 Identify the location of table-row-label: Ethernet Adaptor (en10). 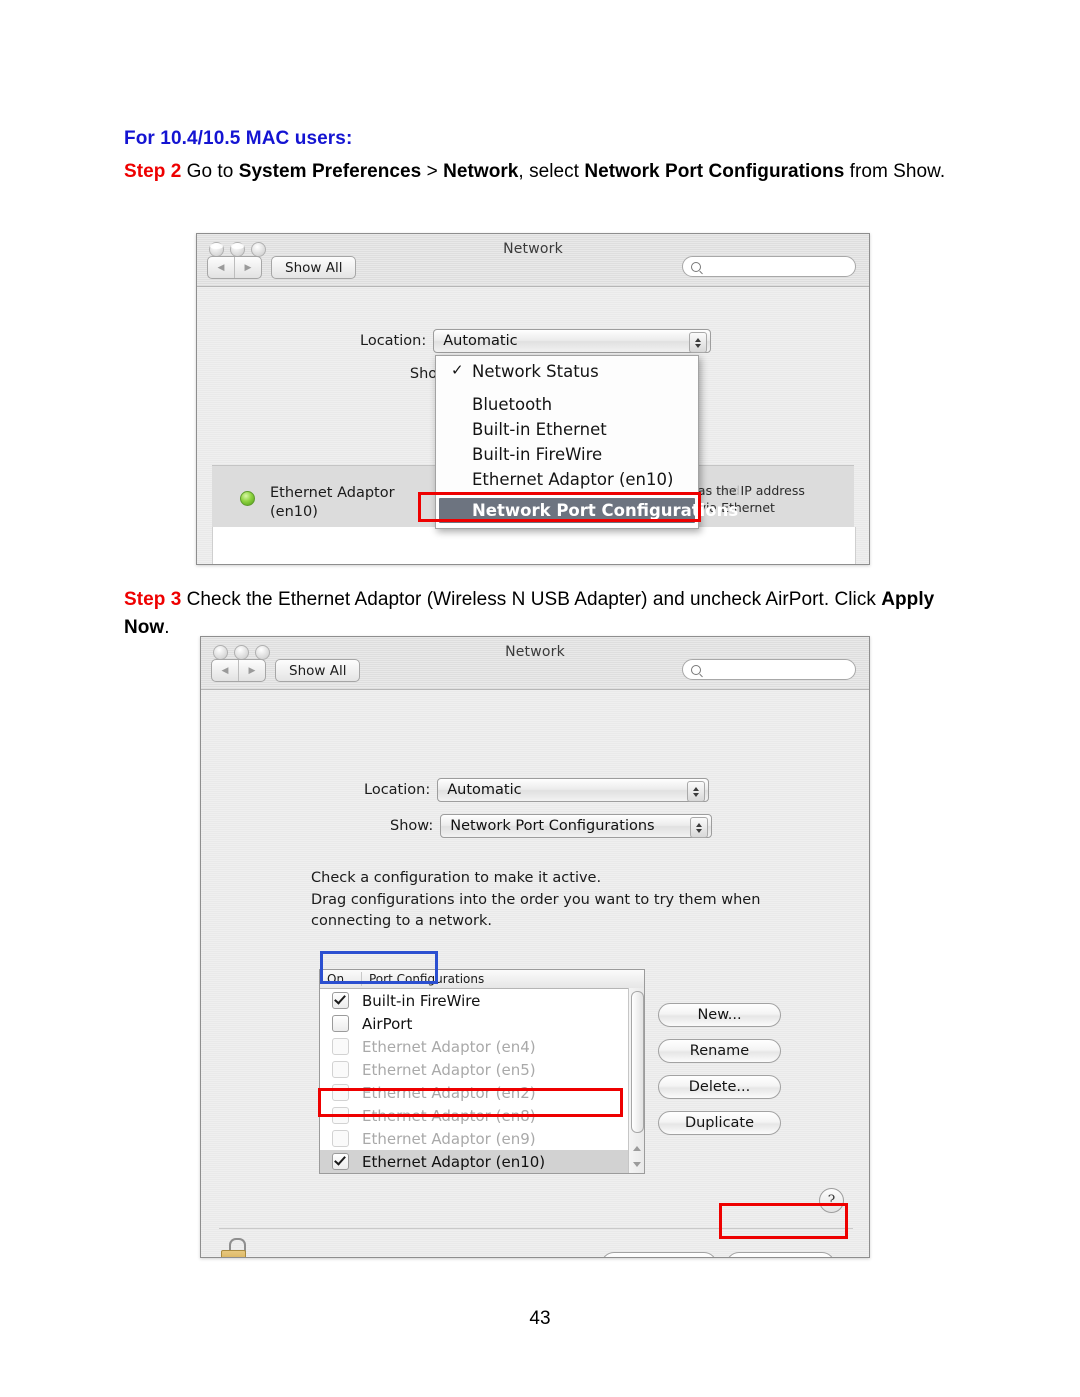
(454, 1161).